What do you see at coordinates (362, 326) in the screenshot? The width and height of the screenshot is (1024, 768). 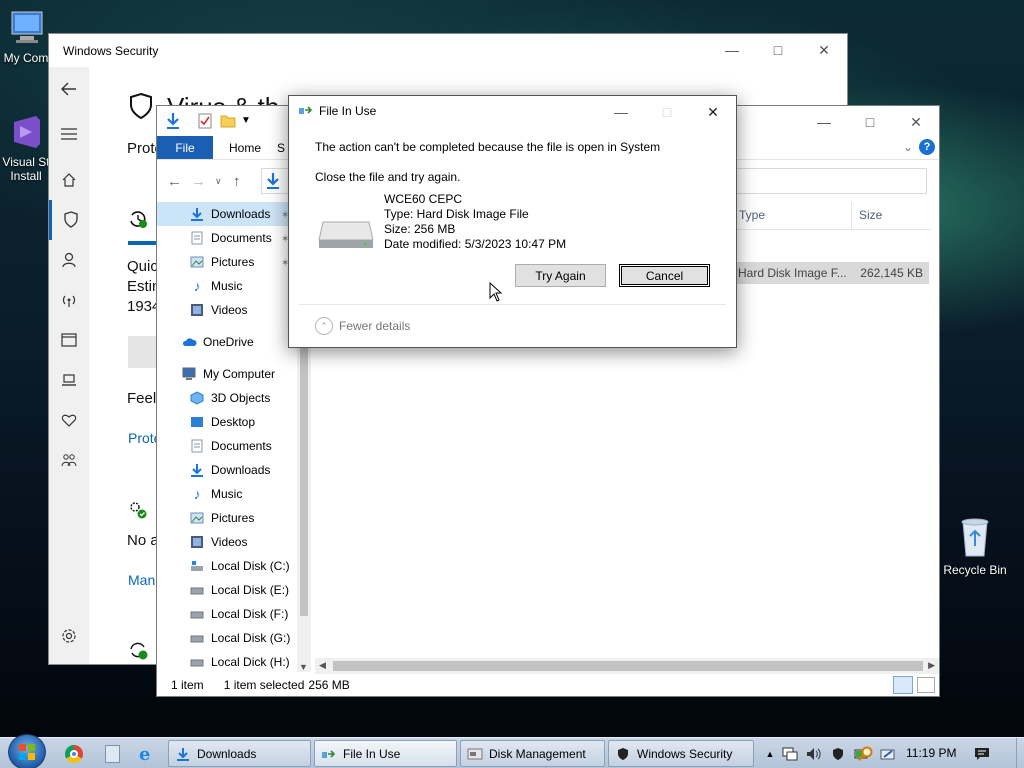 I see `fewer-details-toggle: ⌃ Fewer details` at bounding box center [362, 326].